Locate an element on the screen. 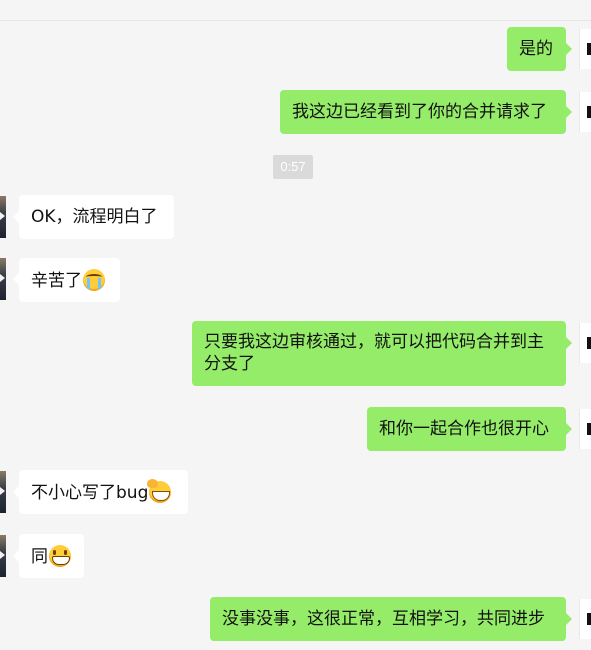  crying-face-icon is located at coordinates (94, 280).